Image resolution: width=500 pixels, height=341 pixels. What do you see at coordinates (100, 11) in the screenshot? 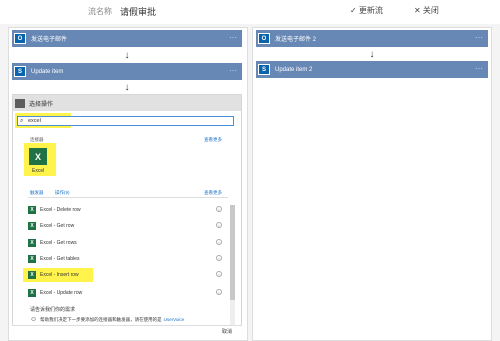
I see `flow-name-label: 流名称` at bounding box center [100, 11].